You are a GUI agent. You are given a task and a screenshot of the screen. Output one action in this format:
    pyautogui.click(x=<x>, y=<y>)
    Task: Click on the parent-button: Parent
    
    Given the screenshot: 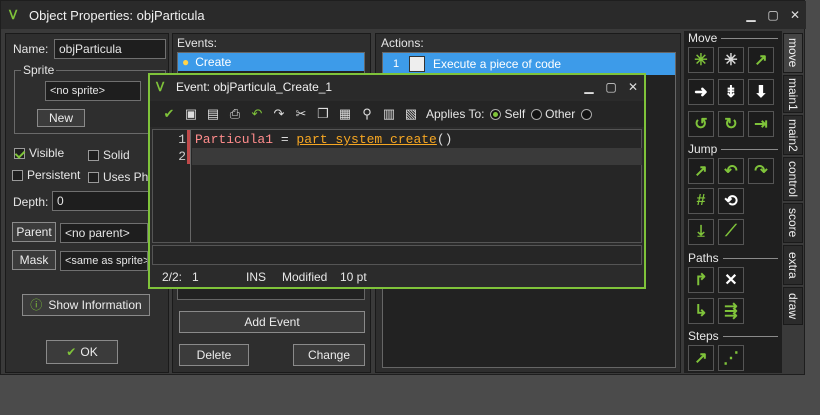 What is the action you would take?
    pyautogui.click(x=34, y=232)
    